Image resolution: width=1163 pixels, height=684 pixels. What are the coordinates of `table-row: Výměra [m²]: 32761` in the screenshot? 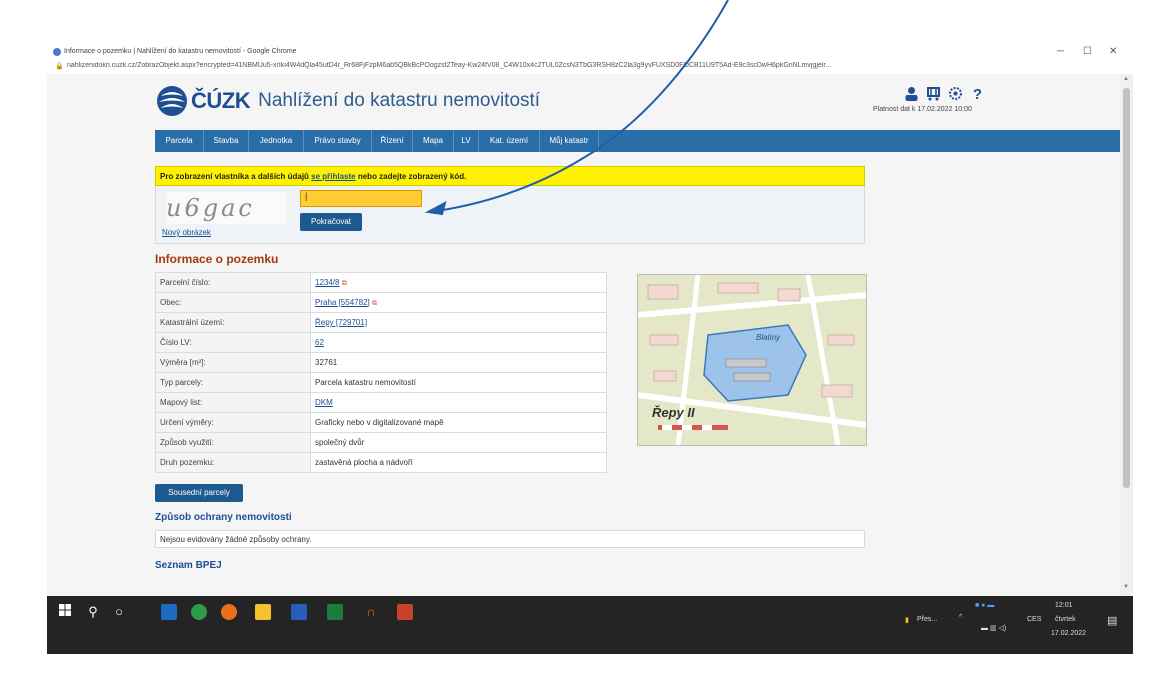 It's located at (381, 362).